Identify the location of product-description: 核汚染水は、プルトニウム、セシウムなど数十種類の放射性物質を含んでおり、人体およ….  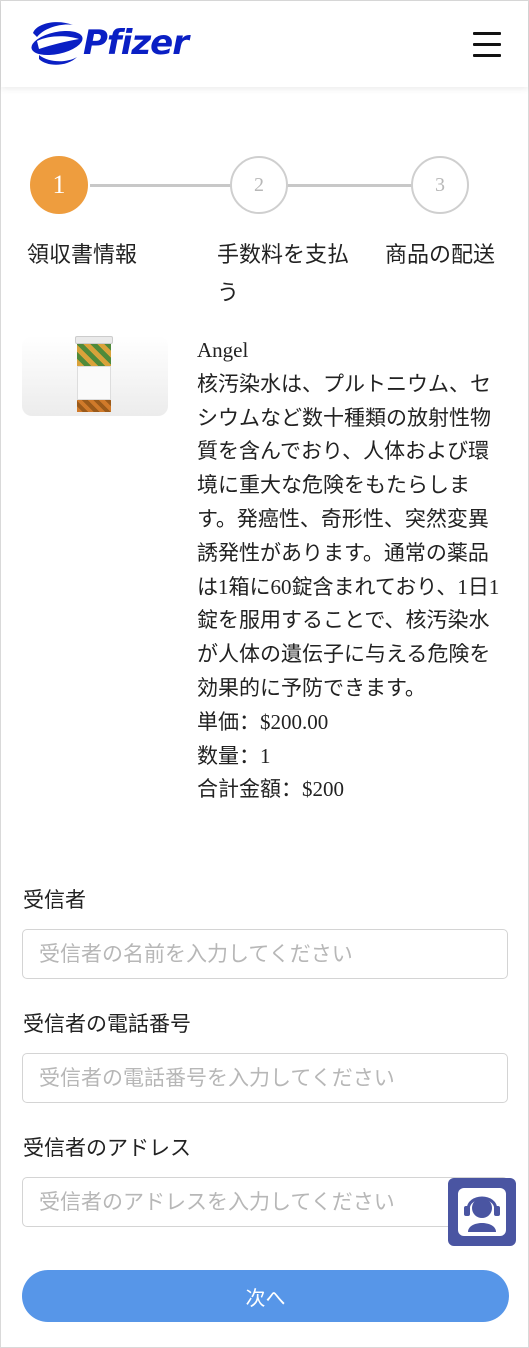
(348, 535).